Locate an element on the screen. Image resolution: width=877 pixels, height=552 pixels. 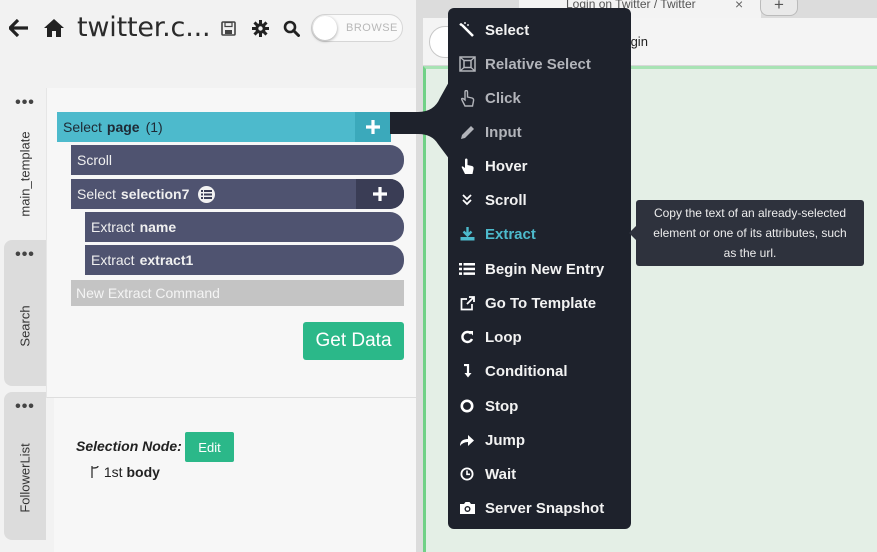
menu-item-label: Extract is located at coordinates (510, 234).